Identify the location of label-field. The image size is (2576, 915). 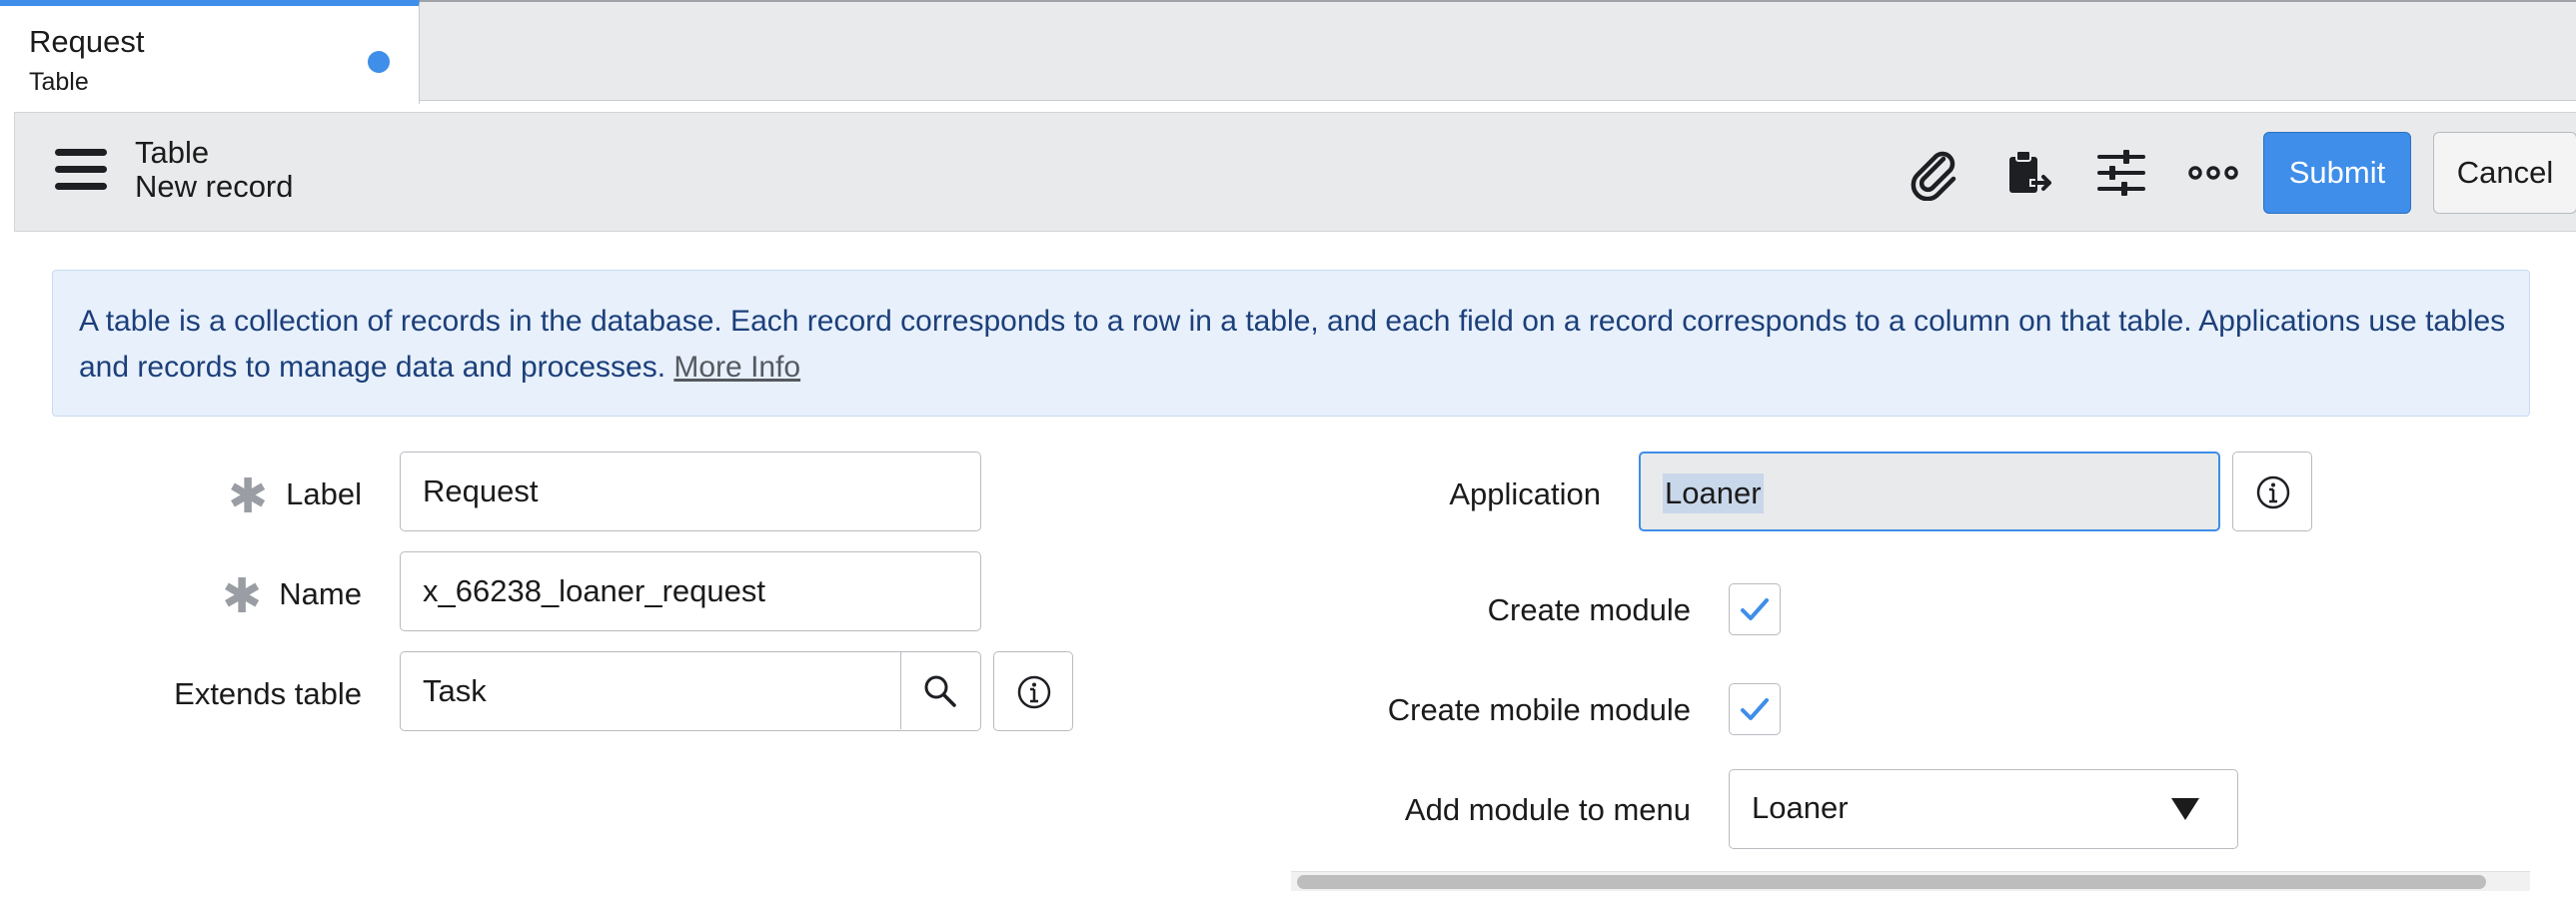
(690, 491).